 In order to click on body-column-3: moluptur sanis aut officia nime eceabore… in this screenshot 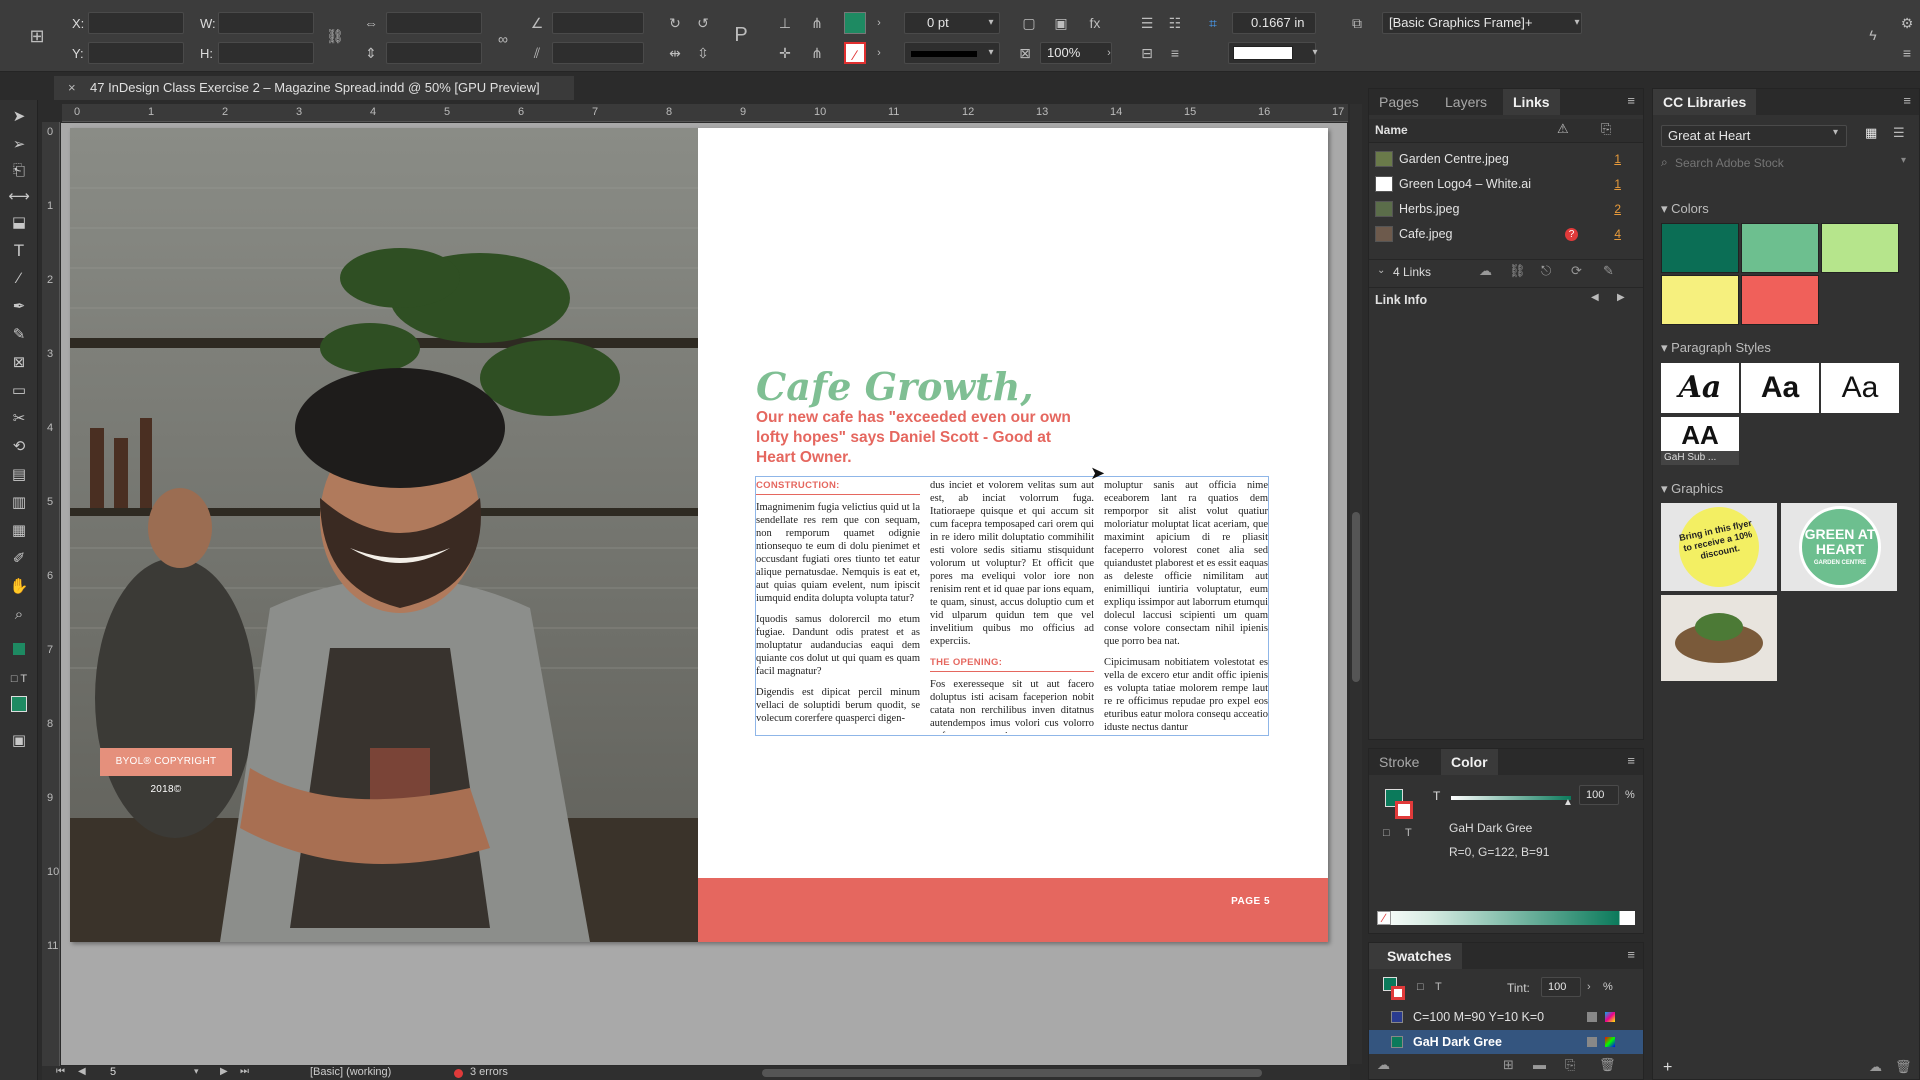, I will do `click(1186, 606)`.